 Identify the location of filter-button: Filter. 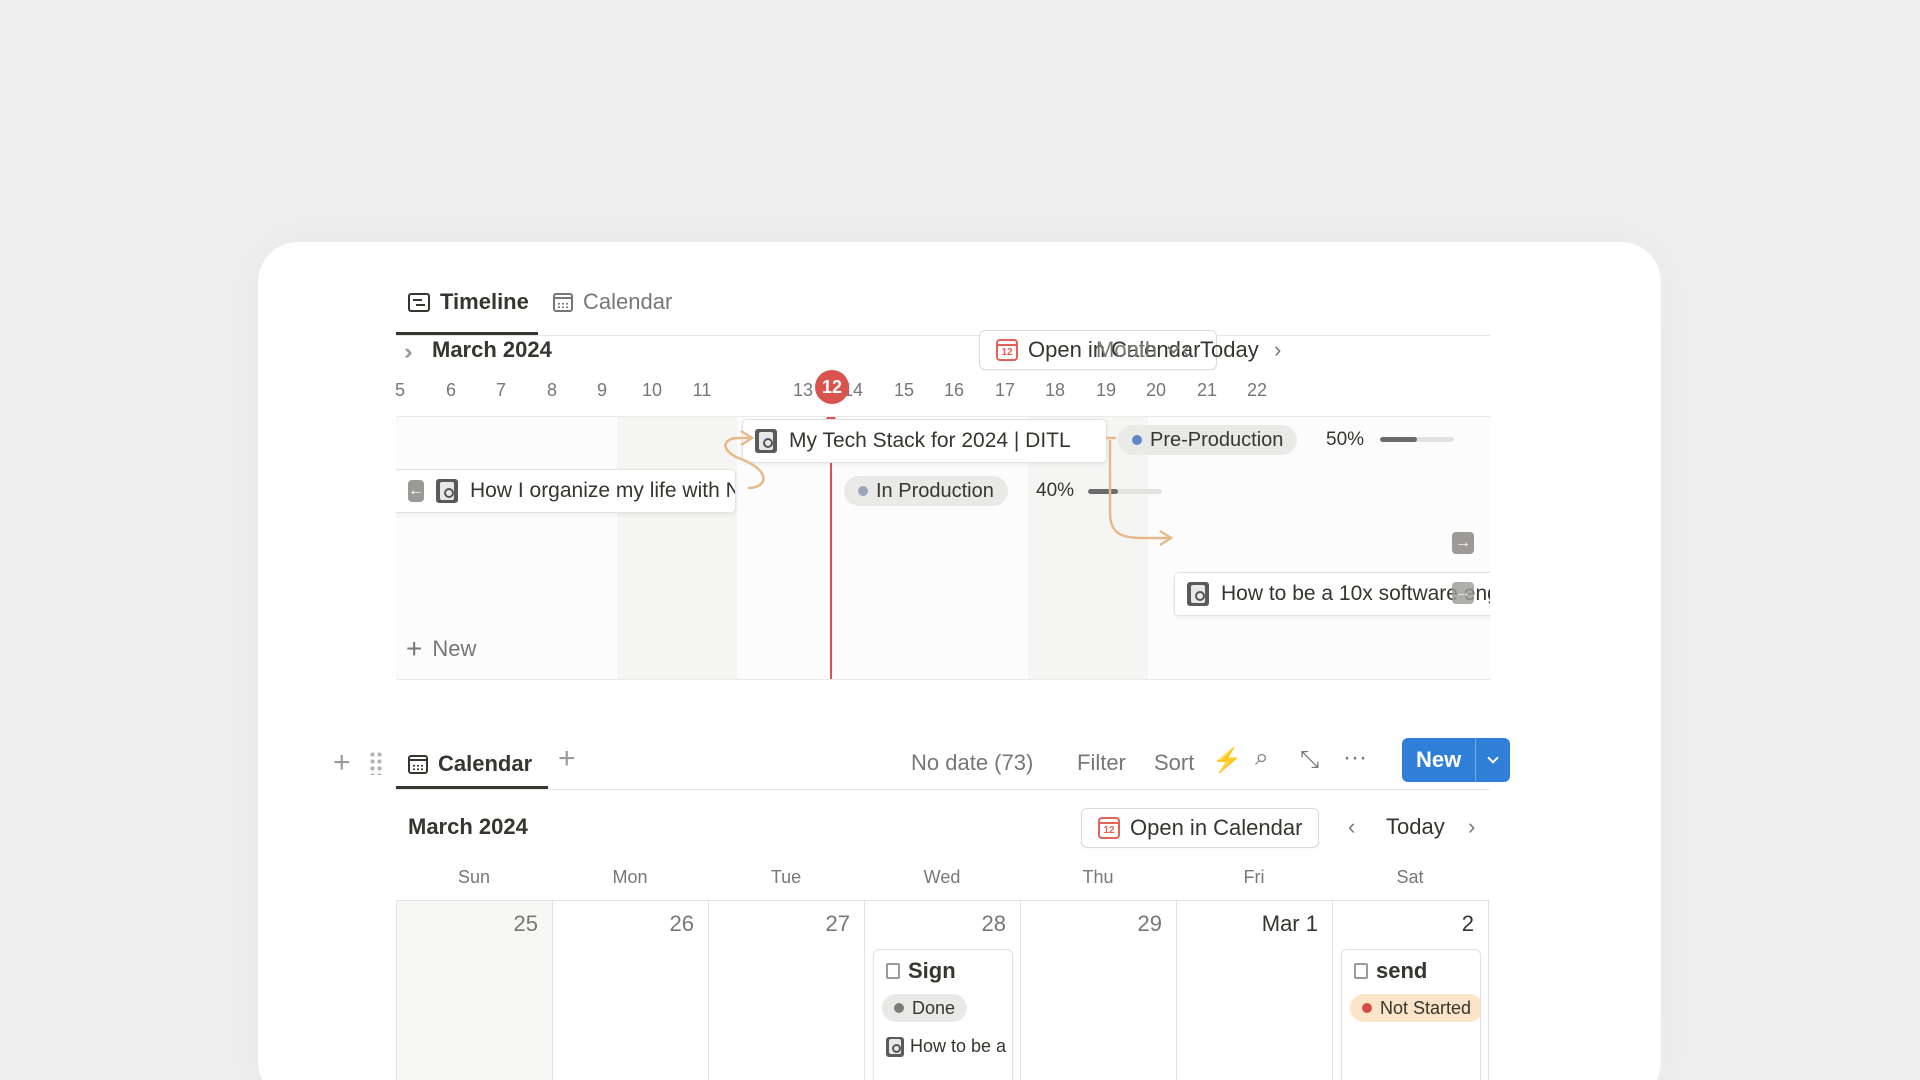
(1101, 763).